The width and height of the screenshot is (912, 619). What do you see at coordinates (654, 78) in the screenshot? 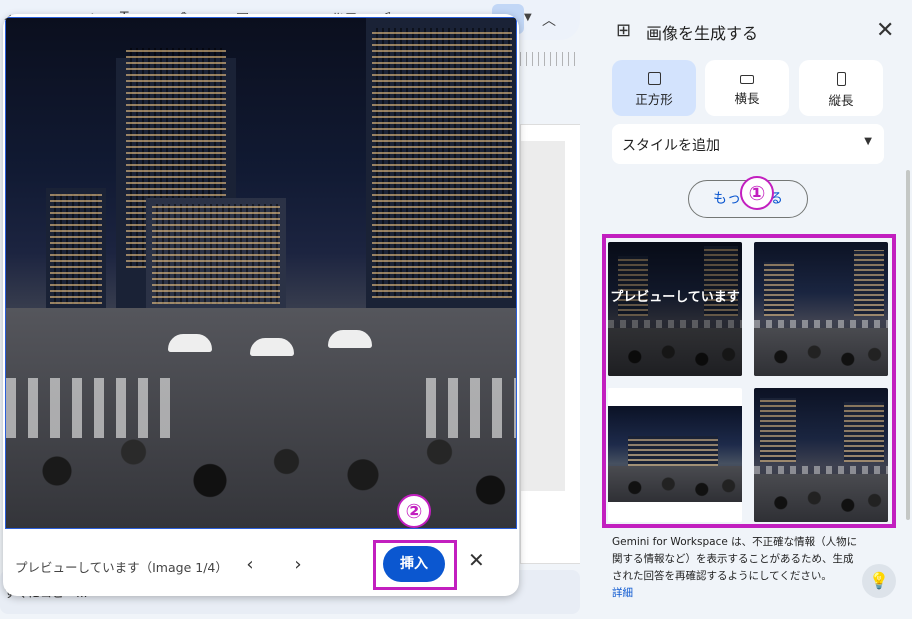
I see `square-icon` at bounding box center [654, 78].